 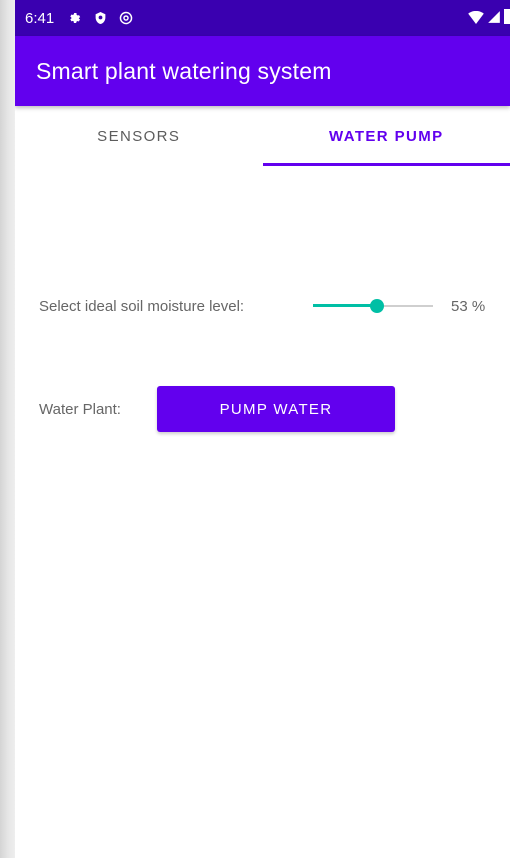 I want to click on battery-icon, so click(x=507, y=18).